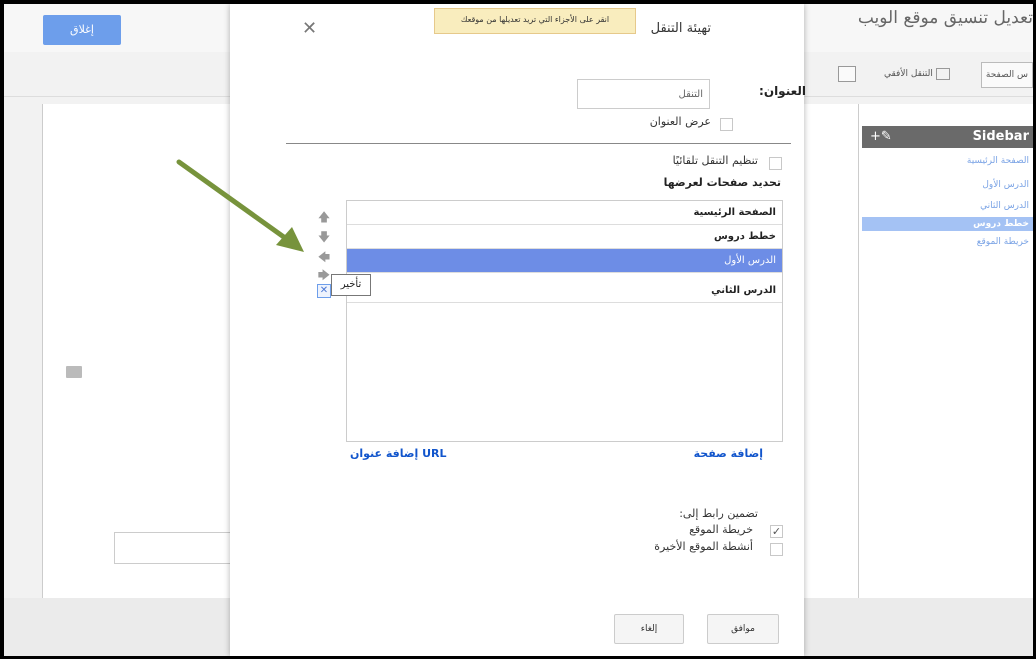  What do you see at coordinates (240, 205) in the screenshot?
I see `annotation-arrow-icon` at bounding box center [240, 205].